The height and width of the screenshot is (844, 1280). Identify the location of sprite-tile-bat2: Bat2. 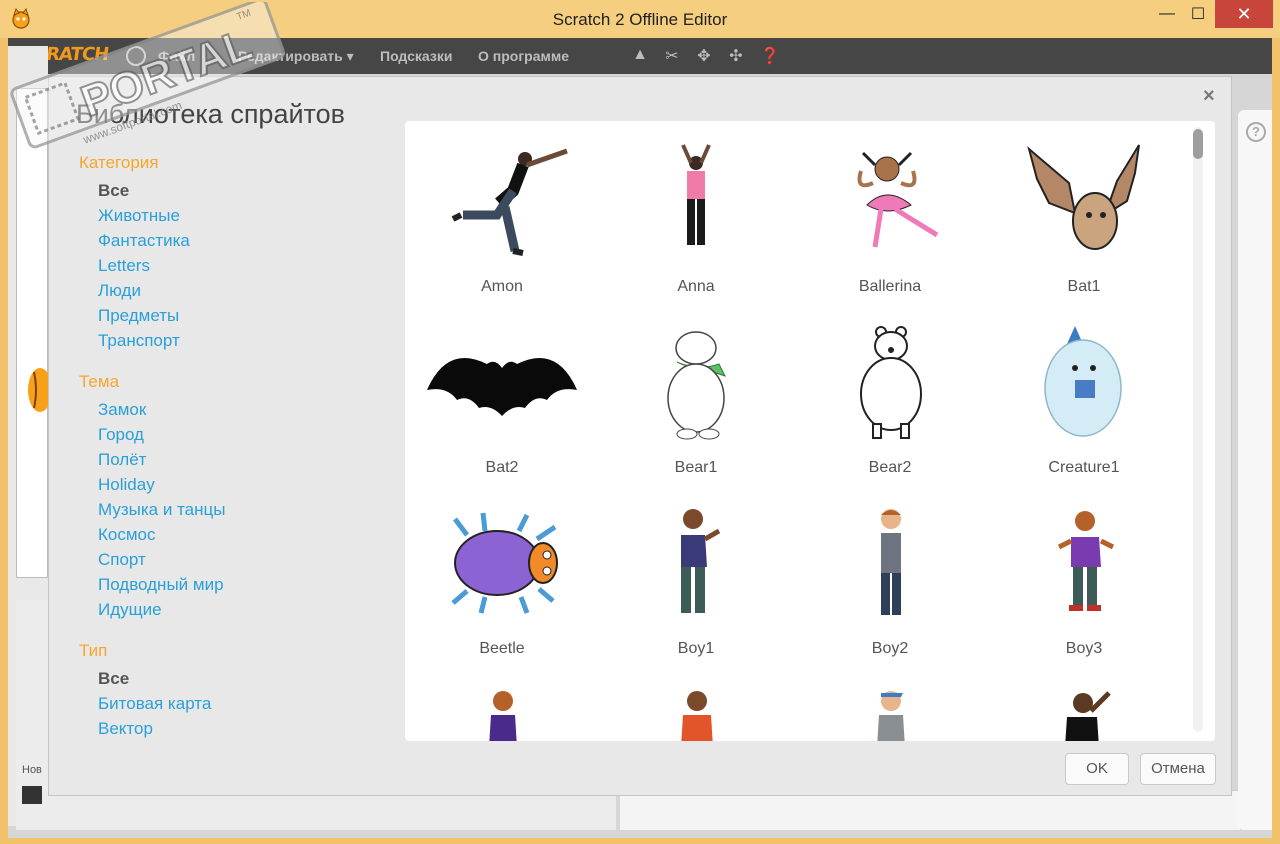
(502, 400).